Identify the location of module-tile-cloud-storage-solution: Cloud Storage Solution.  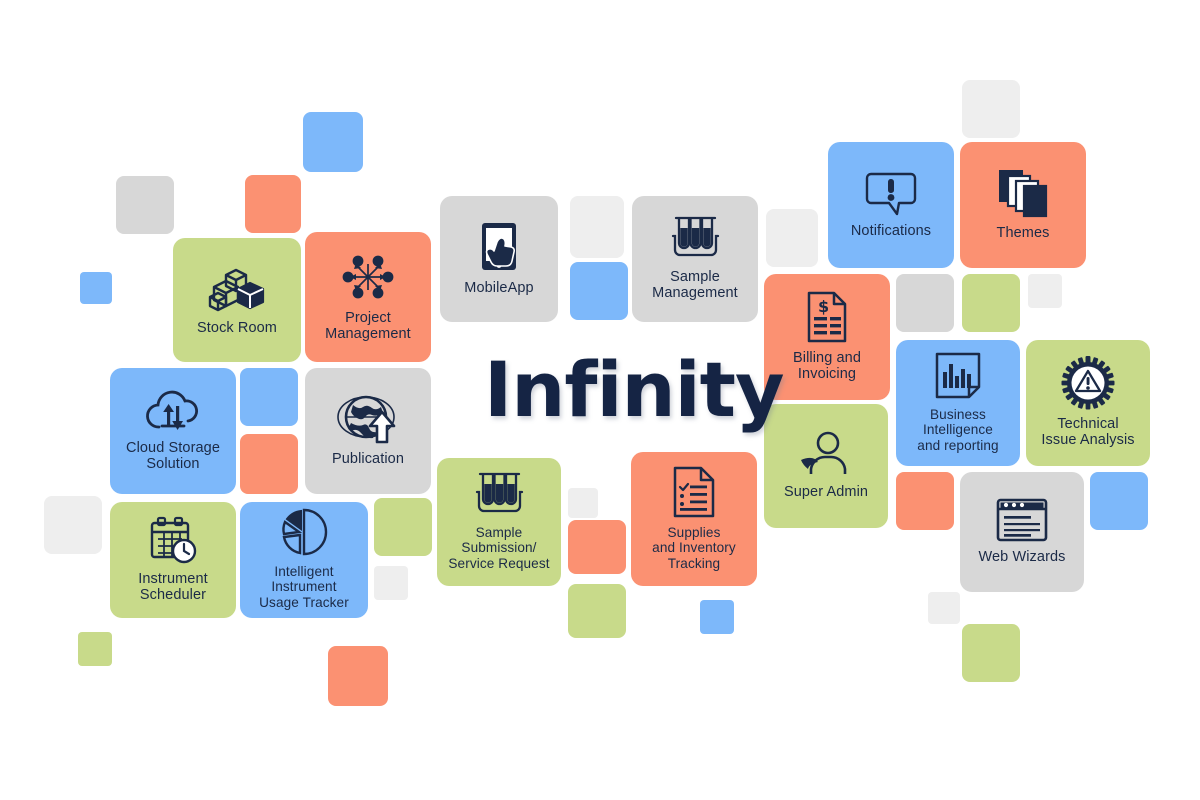
(173, 431).